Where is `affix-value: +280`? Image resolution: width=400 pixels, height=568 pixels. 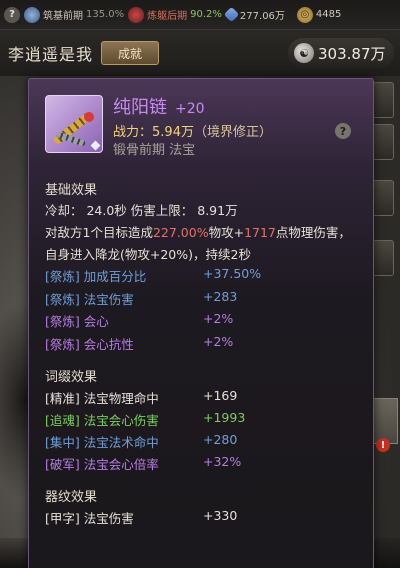 affix-value: +280 is located at coordinates (220, 439).